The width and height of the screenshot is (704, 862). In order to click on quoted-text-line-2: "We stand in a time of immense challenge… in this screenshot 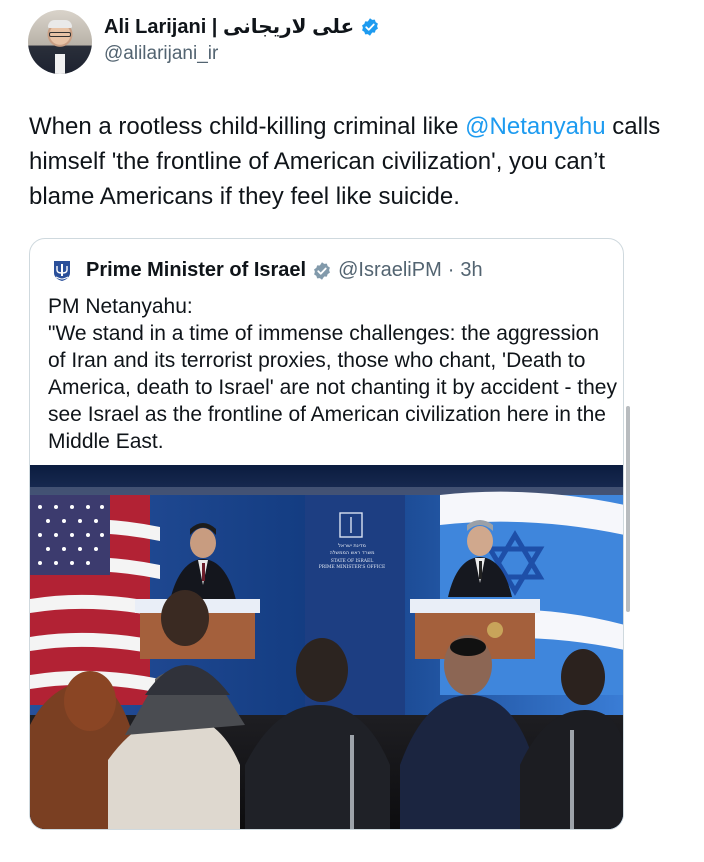, I will do `click(332, 387)`.